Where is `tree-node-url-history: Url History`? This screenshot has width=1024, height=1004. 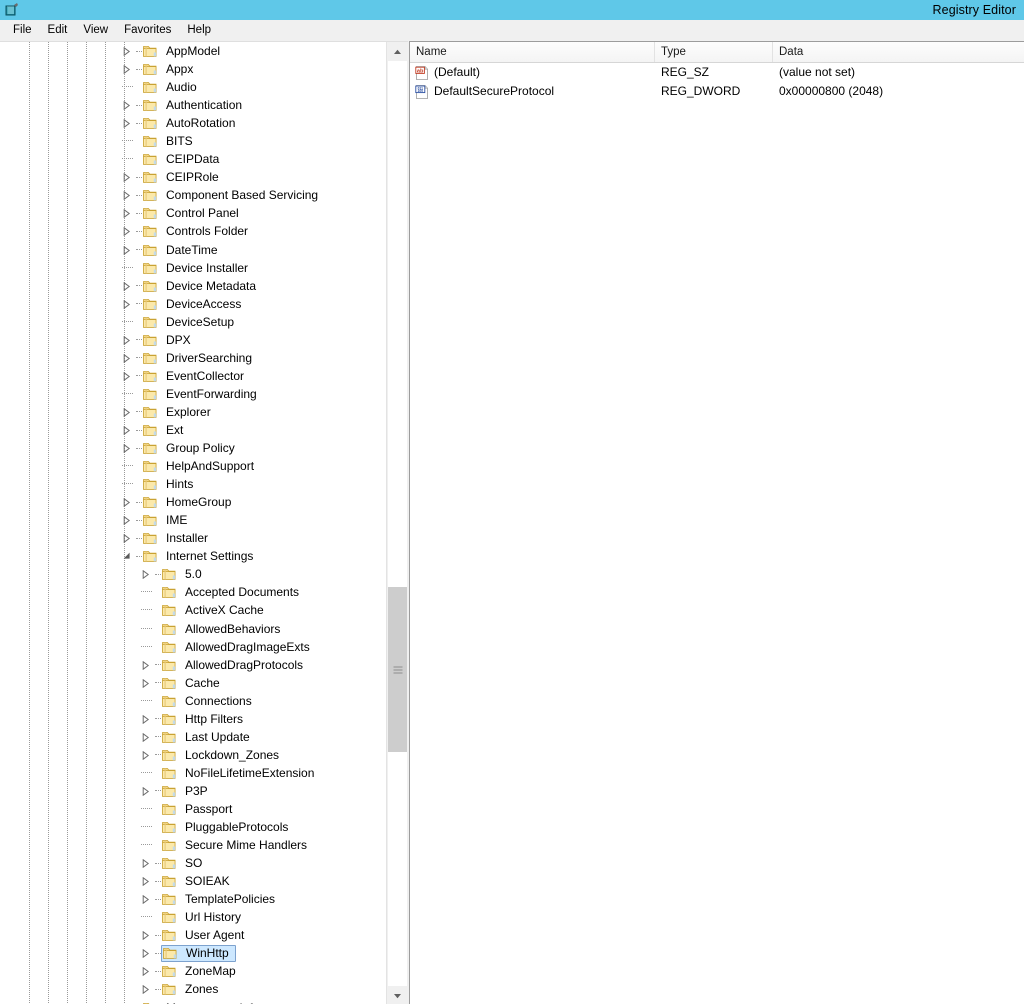
tree-node-url-history: Url History is located at coordinates (193, 917).